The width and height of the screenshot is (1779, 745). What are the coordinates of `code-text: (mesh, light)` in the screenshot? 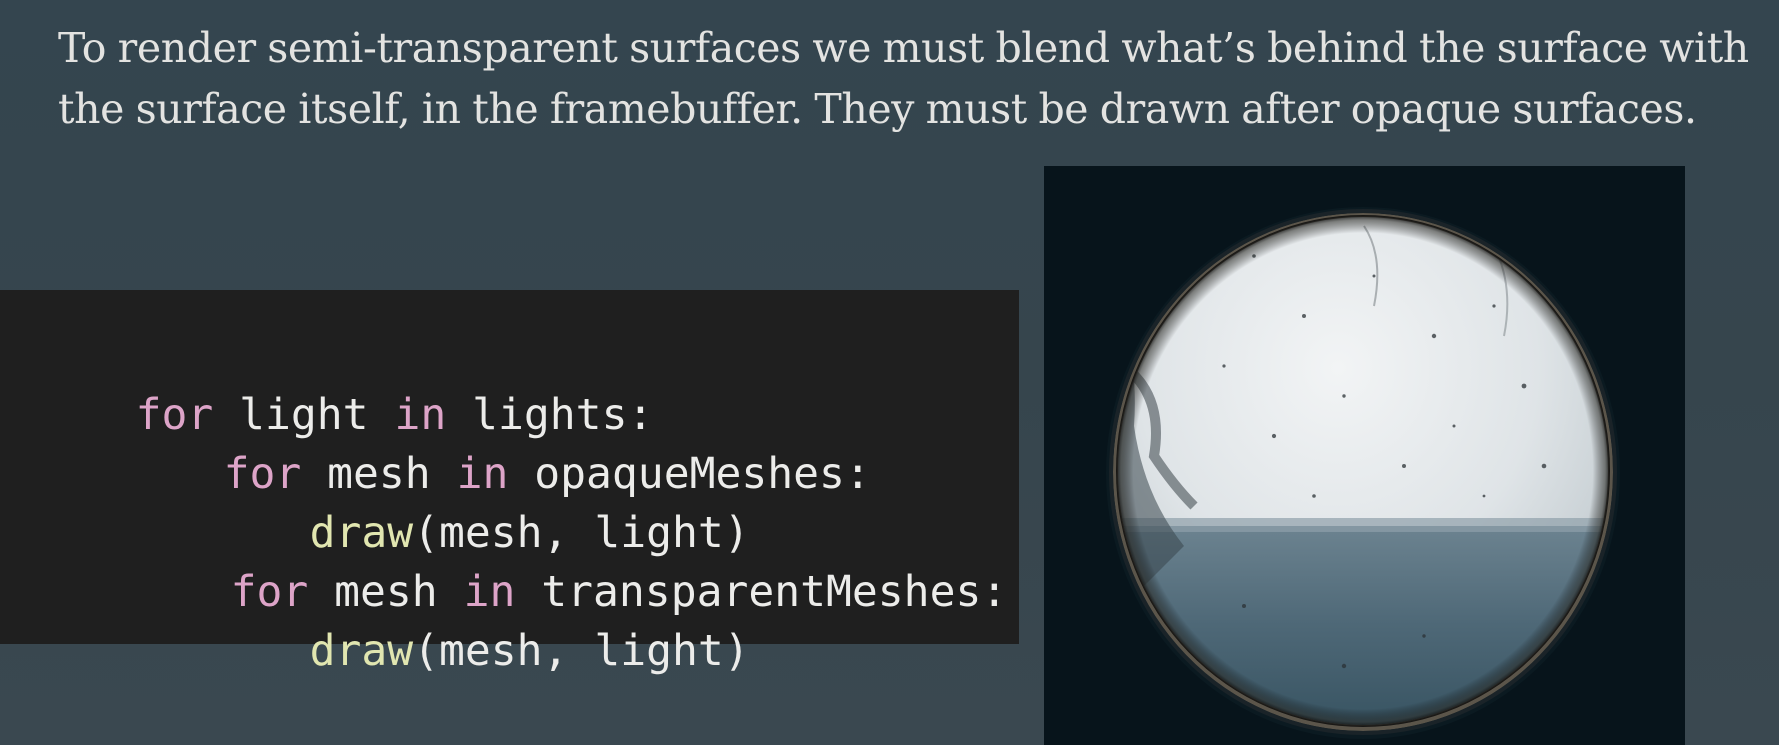 It's located at (581, 651).